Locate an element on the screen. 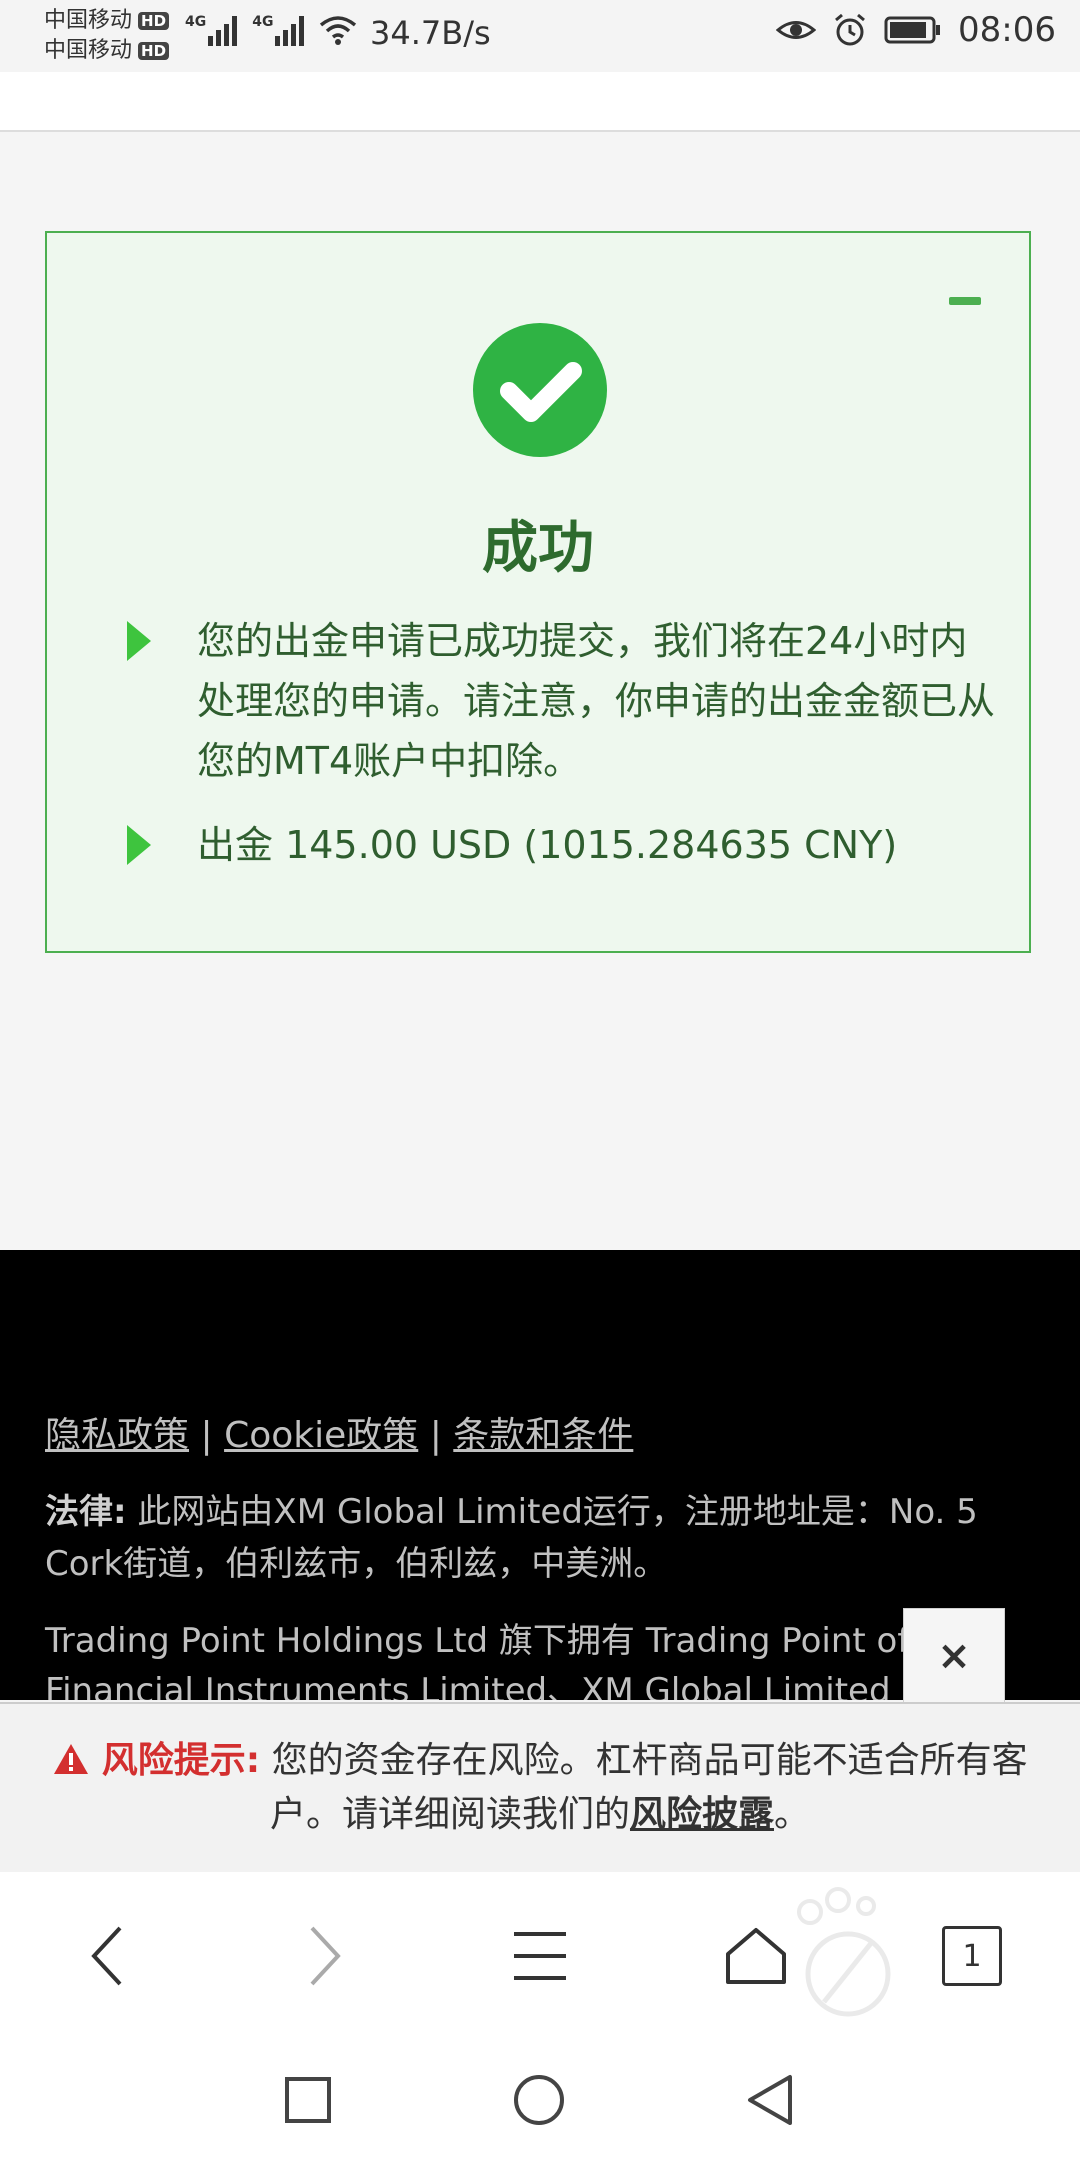 The width and height of the screenshot is (1080, 2160). page-header is located at coordinates (540, 102).